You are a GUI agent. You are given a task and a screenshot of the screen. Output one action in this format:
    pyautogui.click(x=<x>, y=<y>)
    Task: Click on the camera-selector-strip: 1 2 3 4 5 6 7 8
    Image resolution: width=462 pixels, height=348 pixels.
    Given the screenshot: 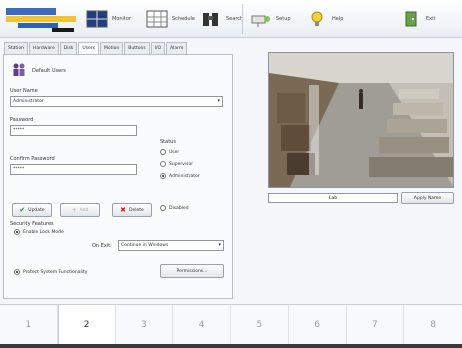 What is the action you would take?
    pyautogui.click(x=231, y=324)
    